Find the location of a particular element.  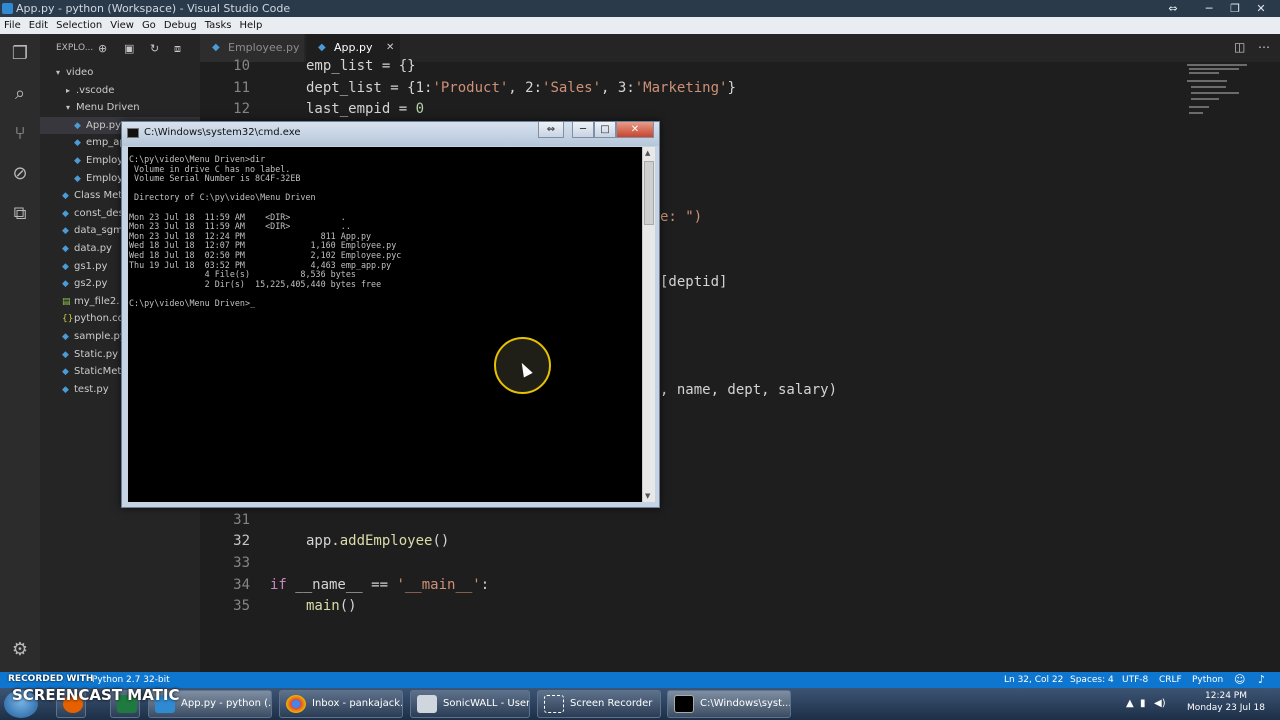

files-icon: ❐ is located at coordinates (20, 54).